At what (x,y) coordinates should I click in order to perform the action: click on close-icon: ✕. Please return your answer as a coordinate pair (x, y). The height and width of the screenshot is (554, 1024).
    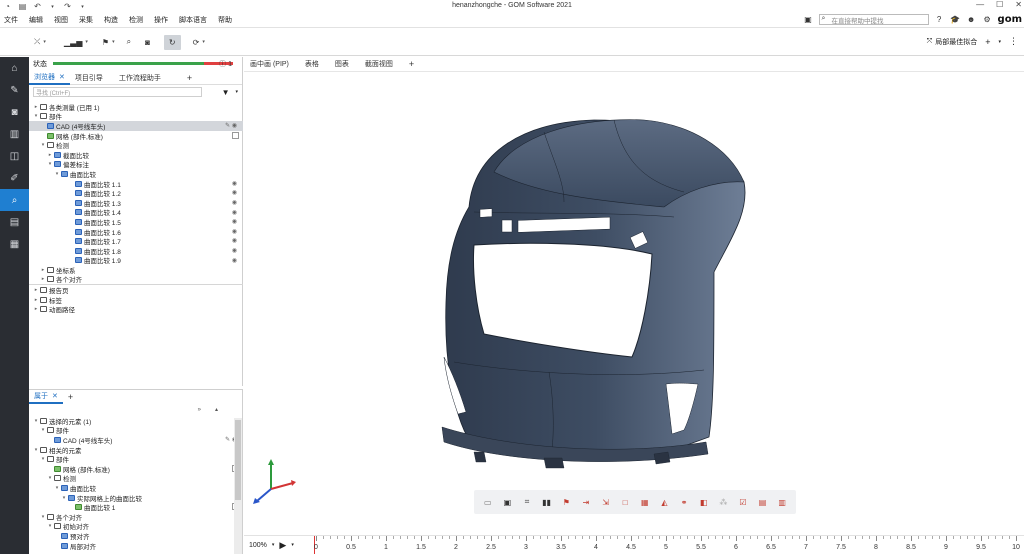
    Looking at the image, I should click on (55, 396).